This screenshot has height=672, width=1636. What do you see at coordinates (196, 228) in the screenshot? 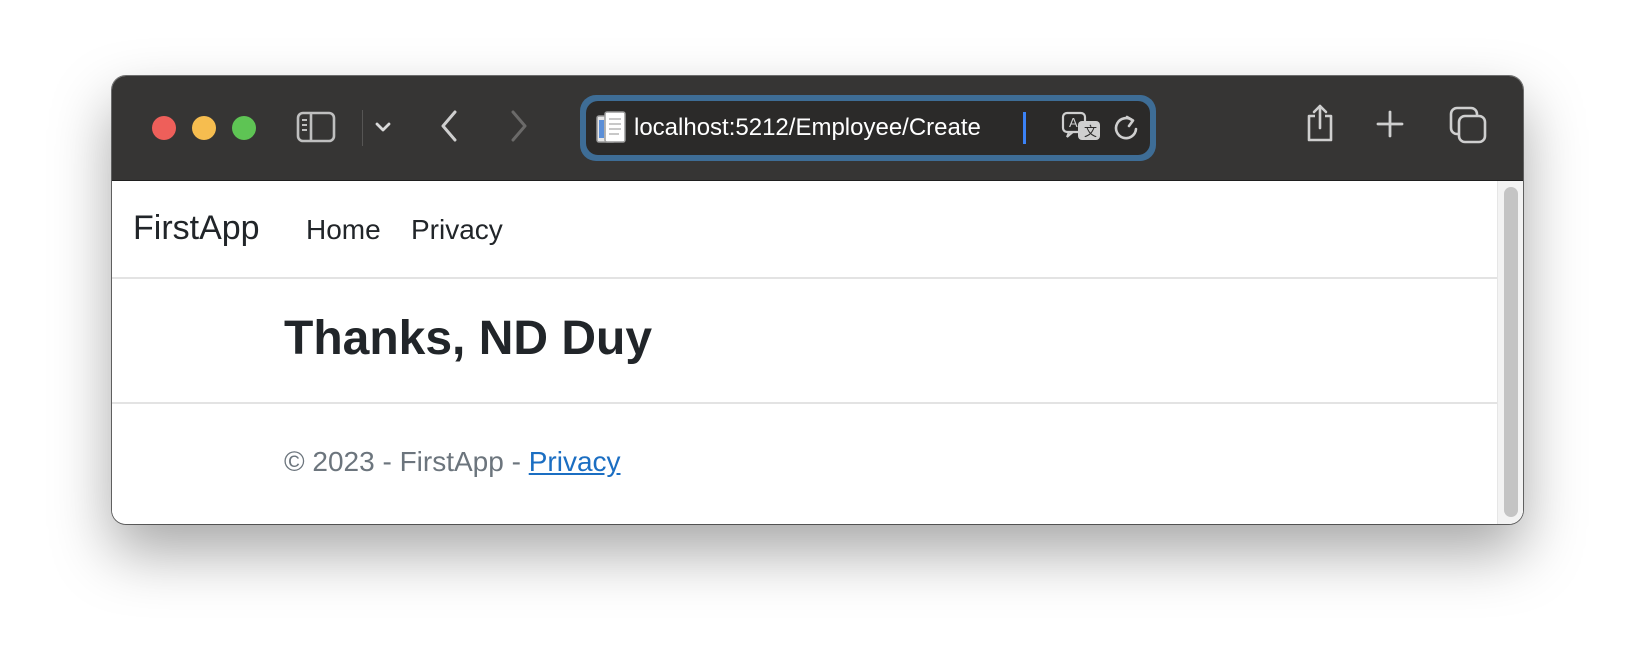
I see `navbar-brand: FirstApp` at bounding box center [196, 228].